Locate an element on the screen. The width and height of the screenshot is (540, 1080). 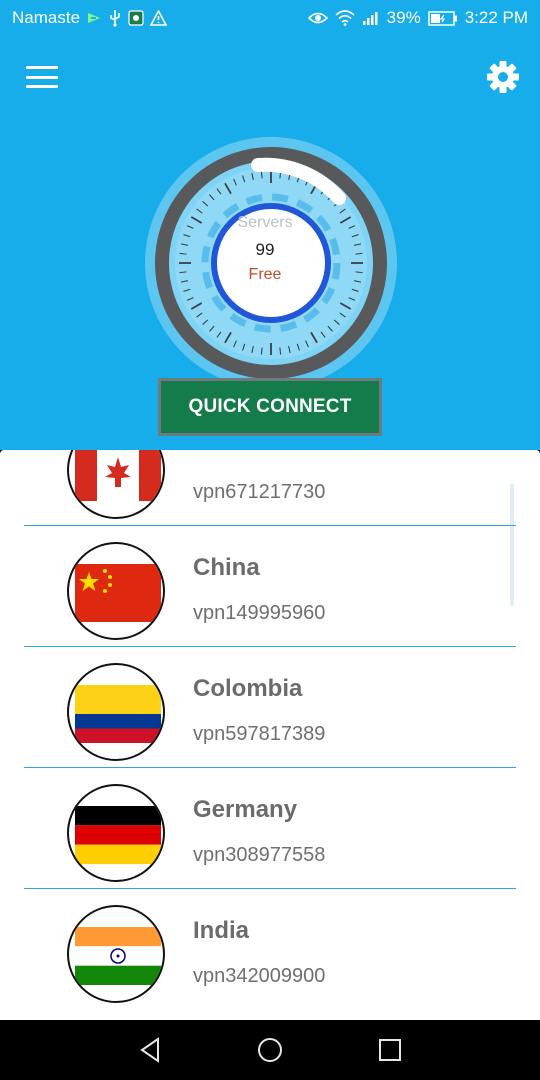
app-badge-icon is located at coordinates (136, 18).